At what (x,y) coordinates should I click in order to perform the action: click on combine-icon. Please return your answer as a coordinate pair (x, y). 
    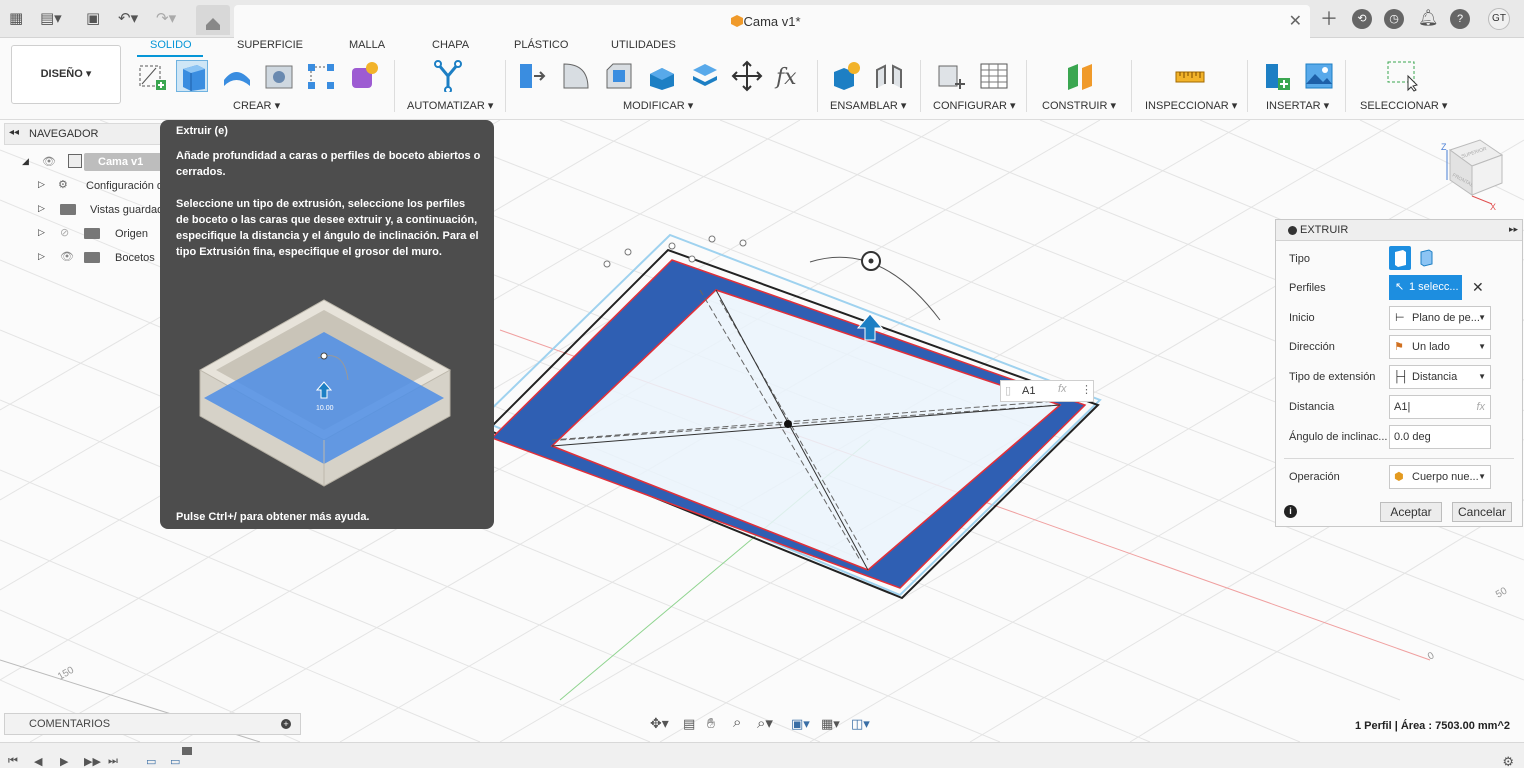
    Looking at the image, I should click on (705, 76).